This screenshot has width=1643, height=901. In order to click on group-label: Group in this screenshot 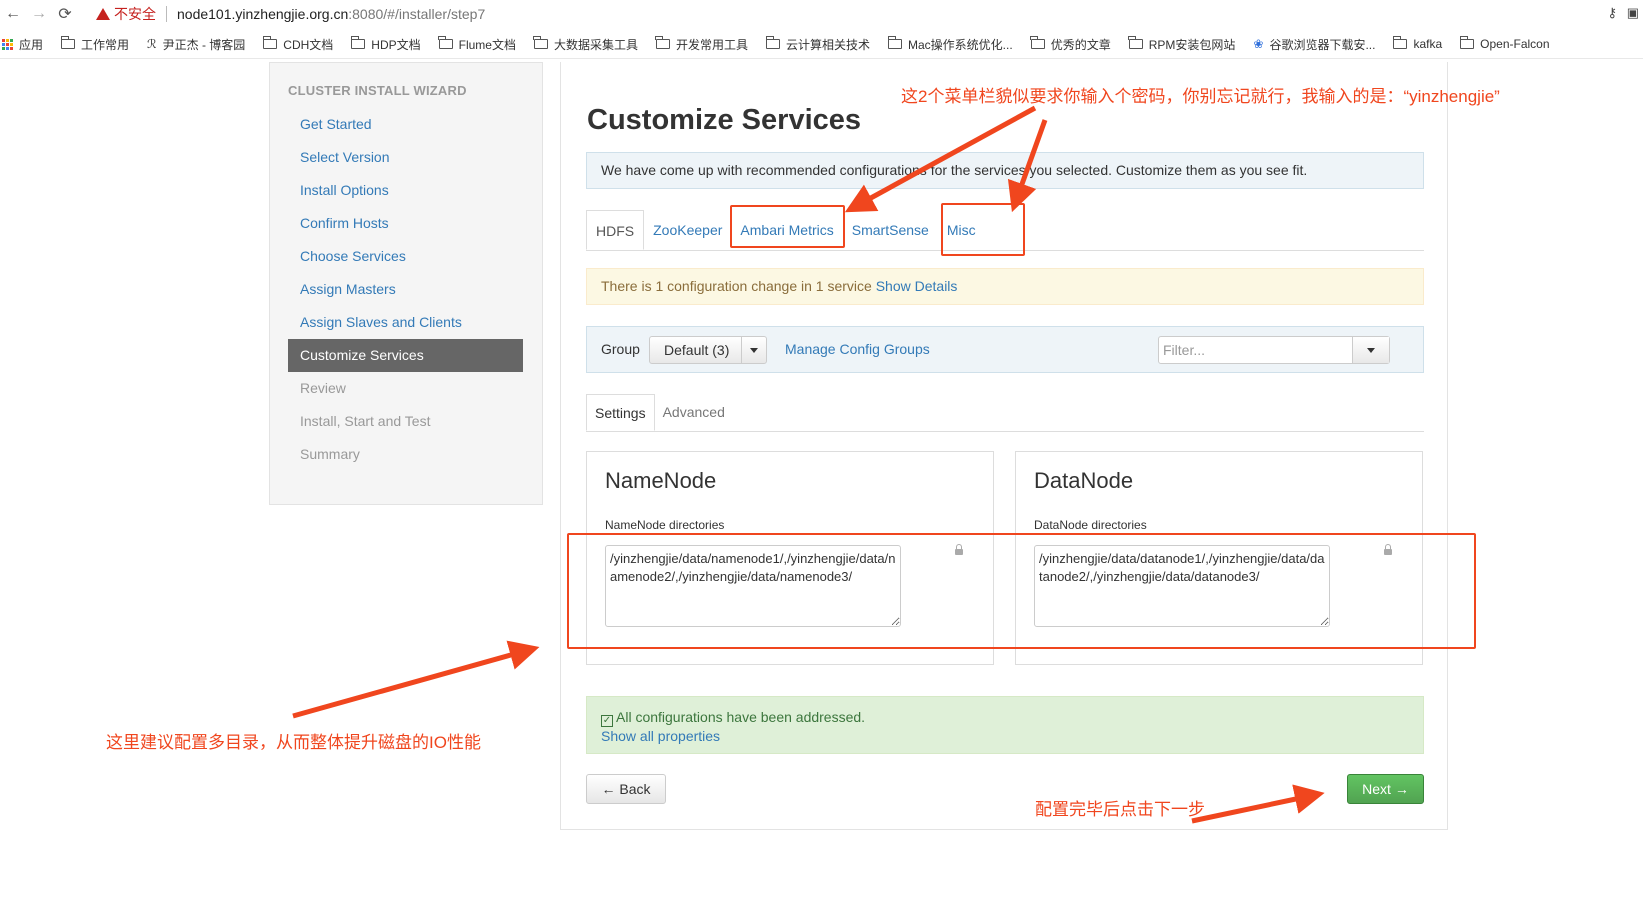, I will do `click(620, 349)`.